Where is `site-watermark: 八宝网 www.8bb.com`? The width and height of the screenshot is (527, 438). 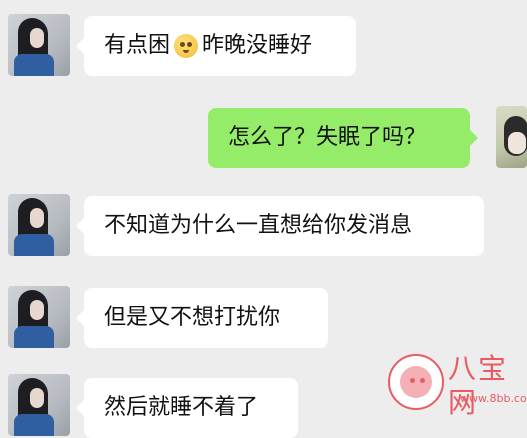 site-watermark: 八宝网 www.8bb.com is located at coordinates (457, 388).